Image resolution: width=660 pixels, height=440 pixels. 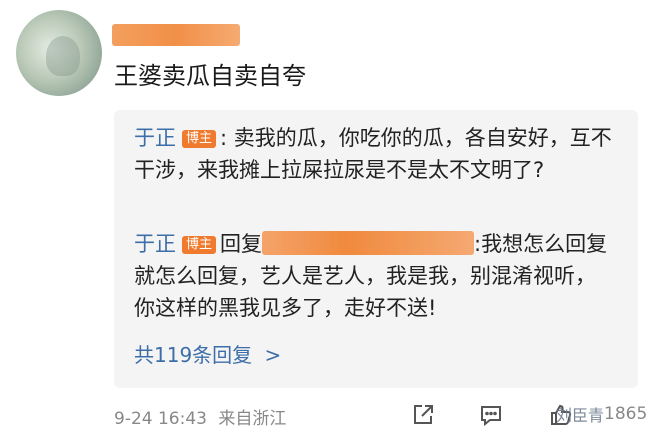 I want to click on like-count: 1865, so click(x=626, y=414).